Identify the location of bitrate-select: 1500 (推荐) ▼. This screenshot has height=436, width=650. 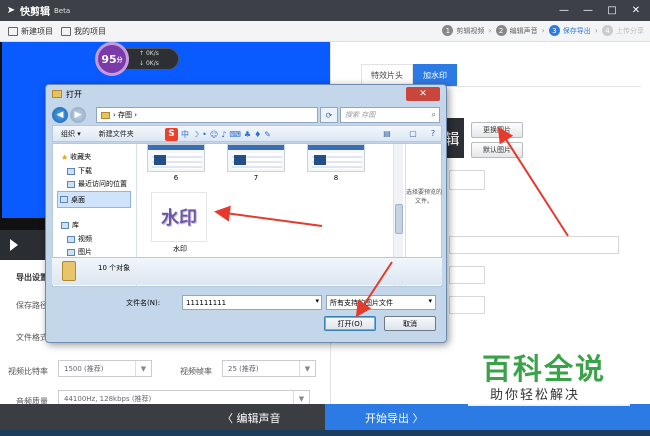
(105, 368).